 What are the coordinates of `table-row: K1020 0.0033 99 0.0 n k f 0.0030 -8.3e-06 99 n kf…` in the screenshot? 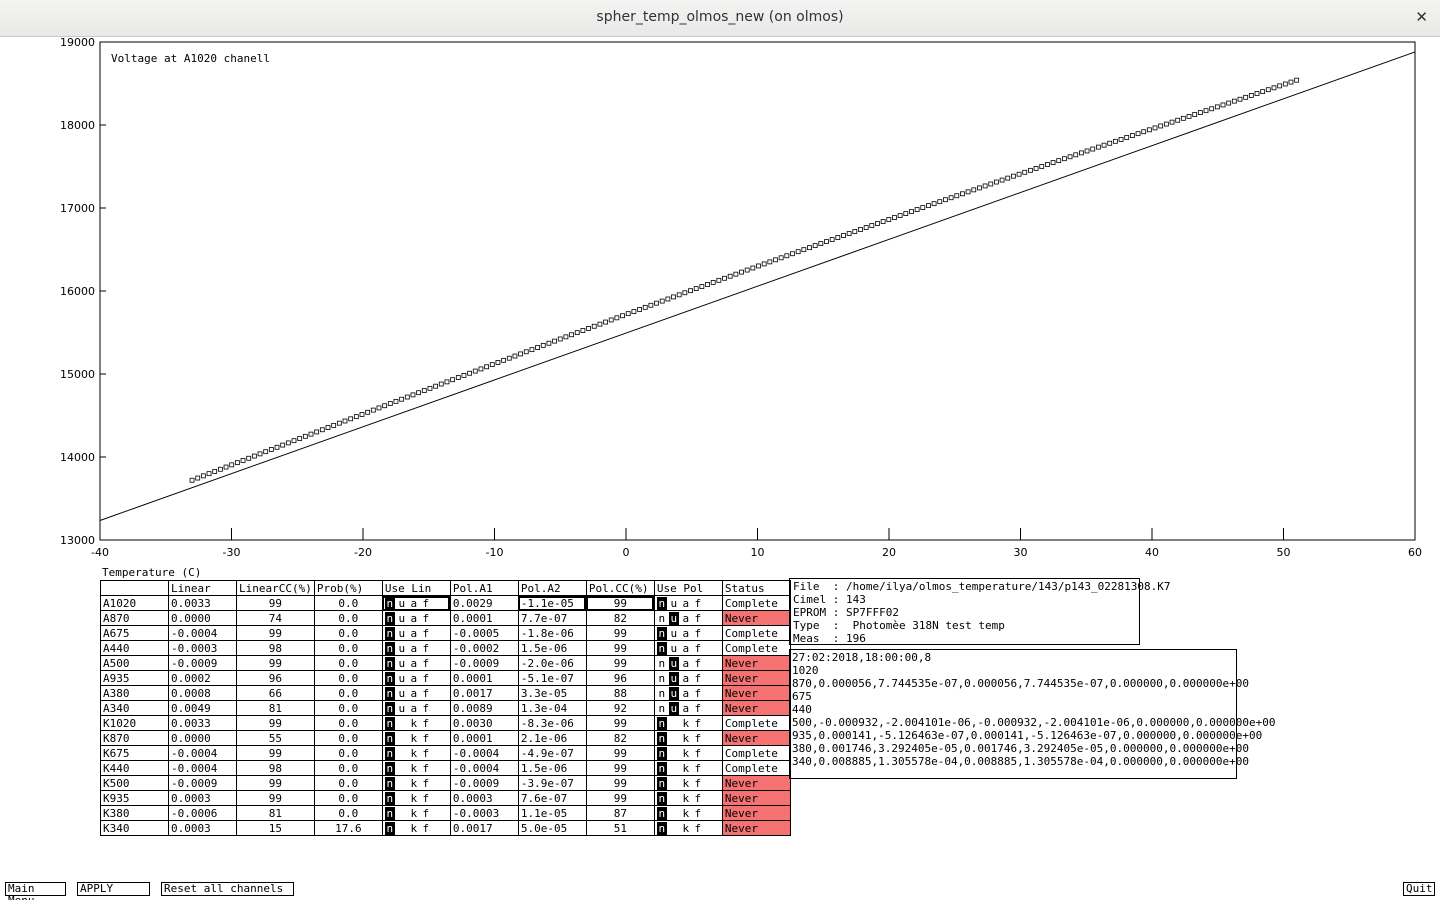 It's located at (445, 723).